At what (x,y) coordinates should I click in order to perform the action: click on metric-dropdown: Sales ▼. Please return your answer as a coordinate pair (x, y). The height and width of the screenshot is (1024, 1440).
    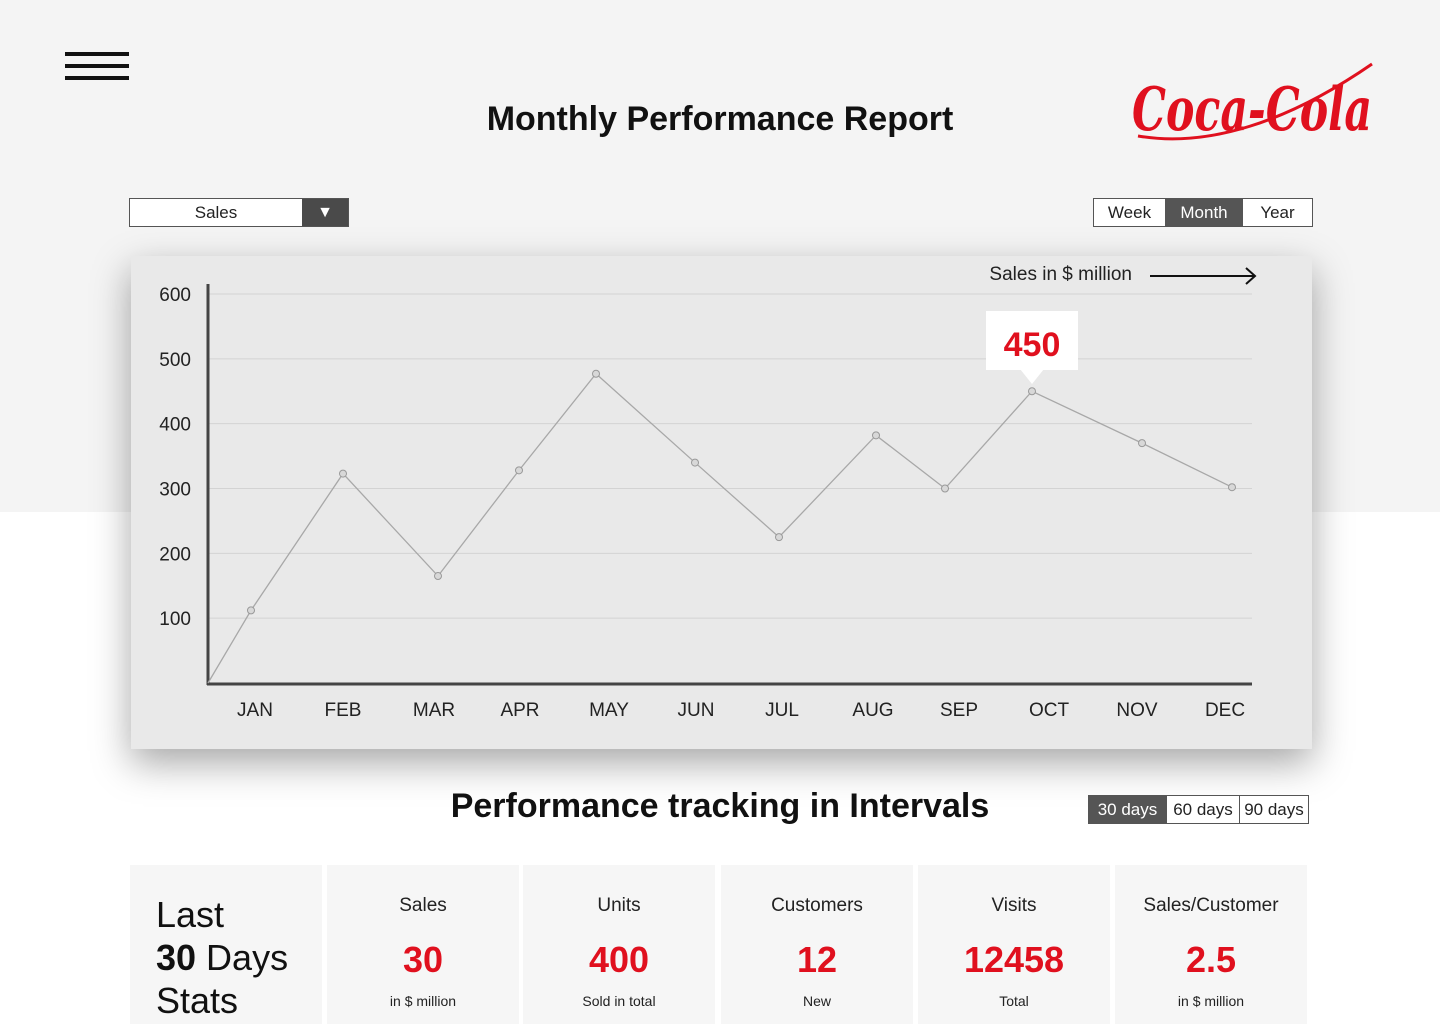
    Looking at the image, I should click on (239, 212).